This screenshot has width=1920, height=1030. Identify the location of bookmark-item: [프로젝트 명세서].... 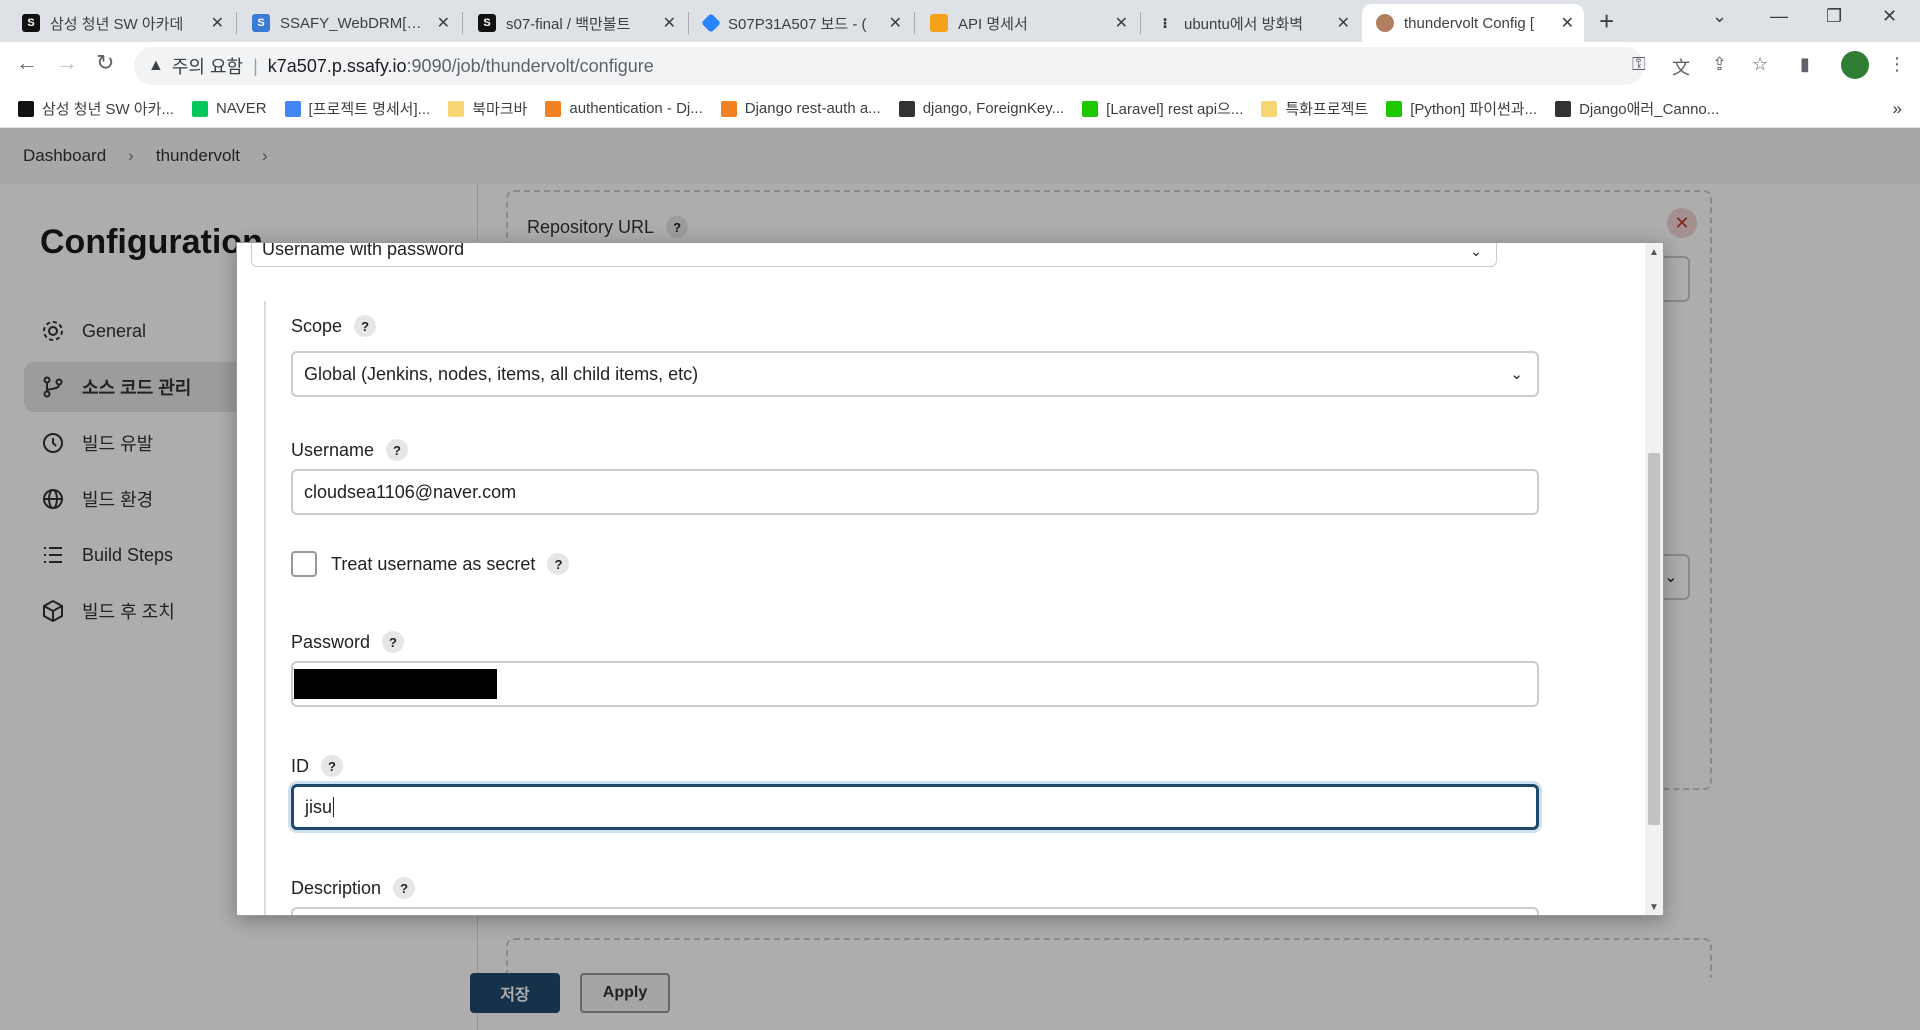
(357, 108).